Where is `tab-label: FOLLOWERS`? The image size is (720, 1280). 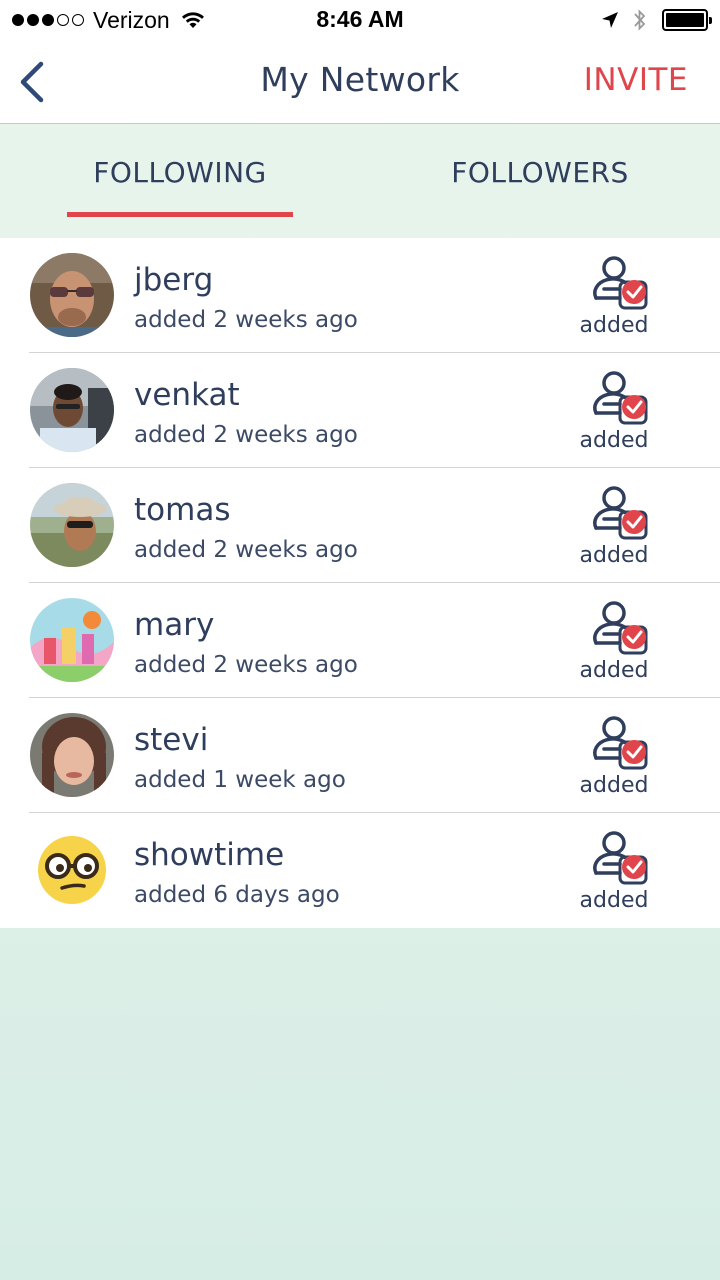 tab-label: FOLLOWERS is located at coordinates (540, 172).